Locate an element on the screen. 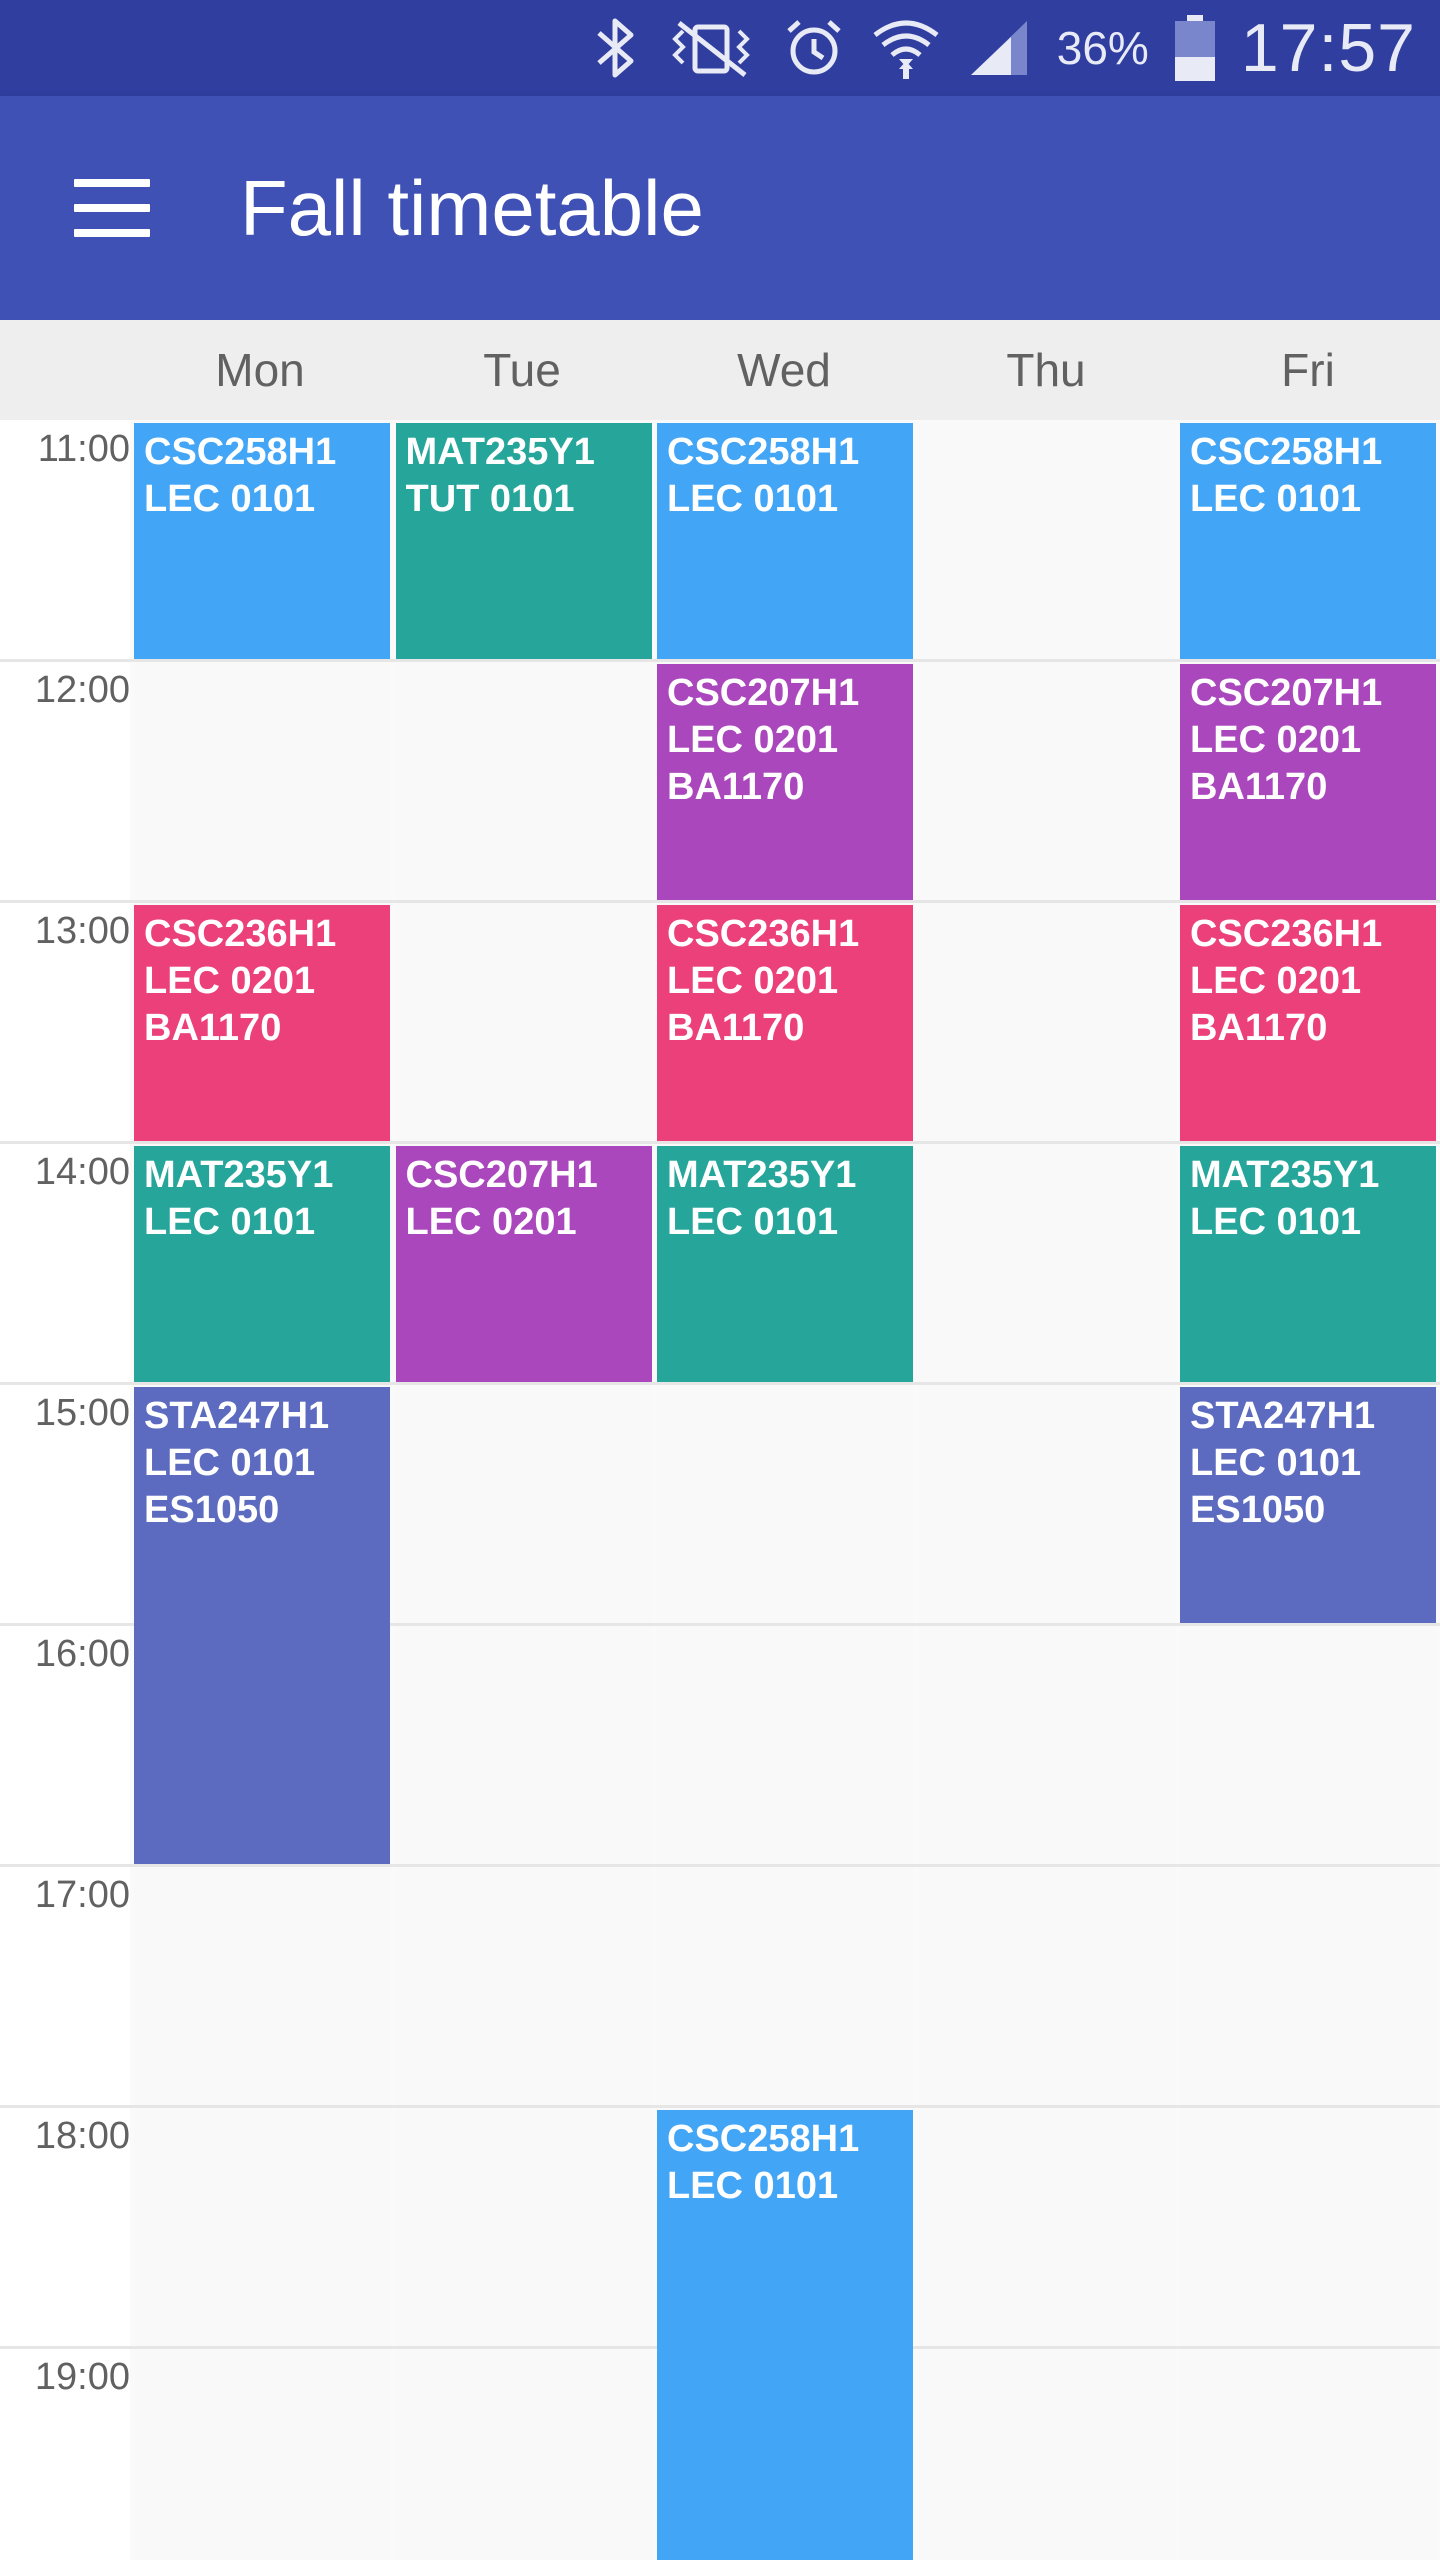  battery-percent: 36% is located at coordinates (1102, 48).